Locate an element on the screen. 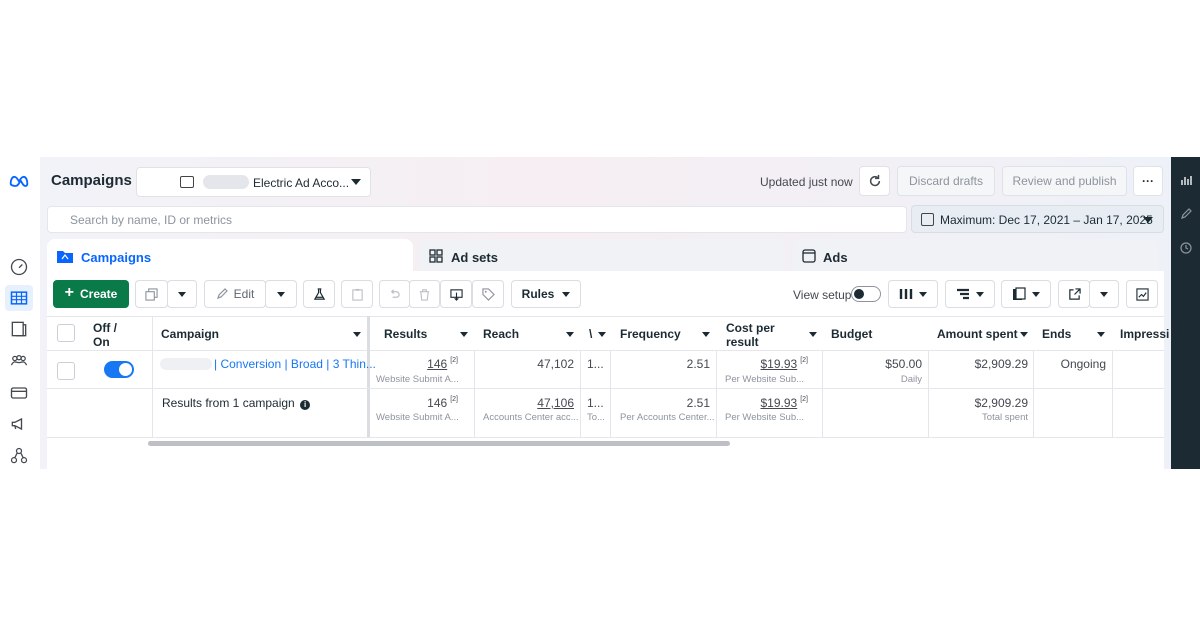 The height and width of the screenshot is (628, 1200). more-options-button: ··· is located at coordinates (1148, 181).